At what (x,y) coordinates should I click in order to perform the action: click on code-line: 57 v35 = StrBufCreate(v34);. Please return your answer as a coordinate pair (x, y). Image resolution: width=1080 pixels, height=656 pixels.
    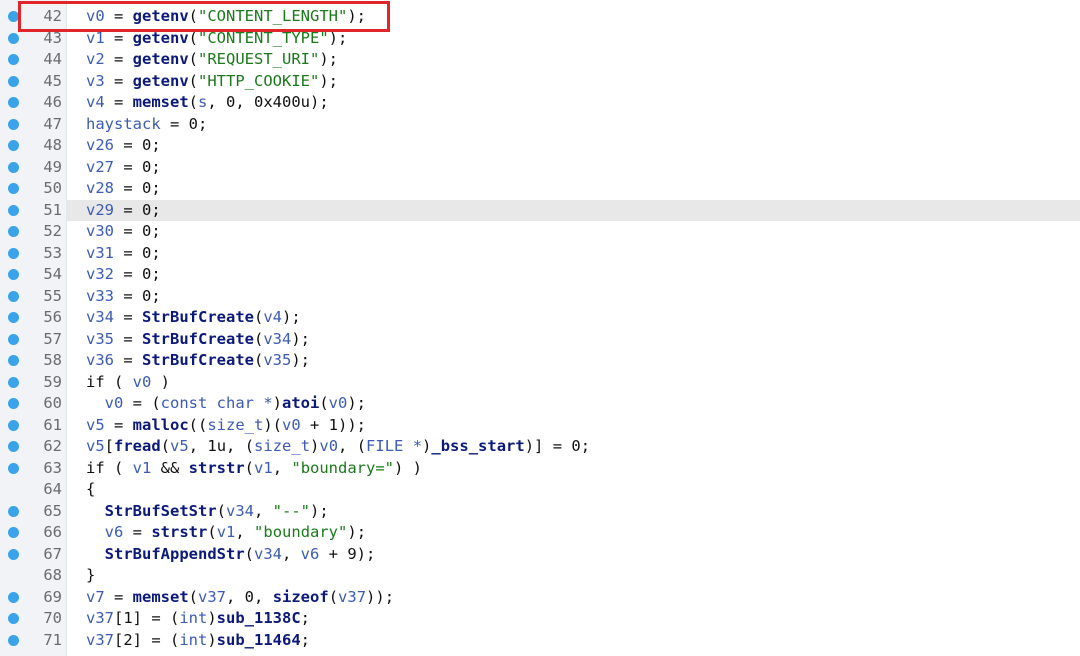
    Looking at the image, I should click on (540, 340).